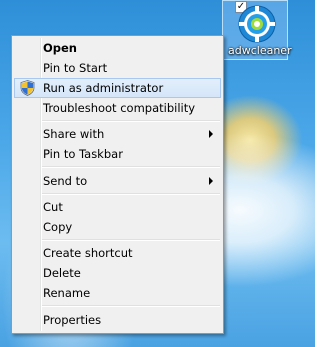 Image resolution: width=320 pixels, height=347 pixels. I want to click on menu-item-pin-to-taskbar: Pin to Taskbar, so click(117, 154).